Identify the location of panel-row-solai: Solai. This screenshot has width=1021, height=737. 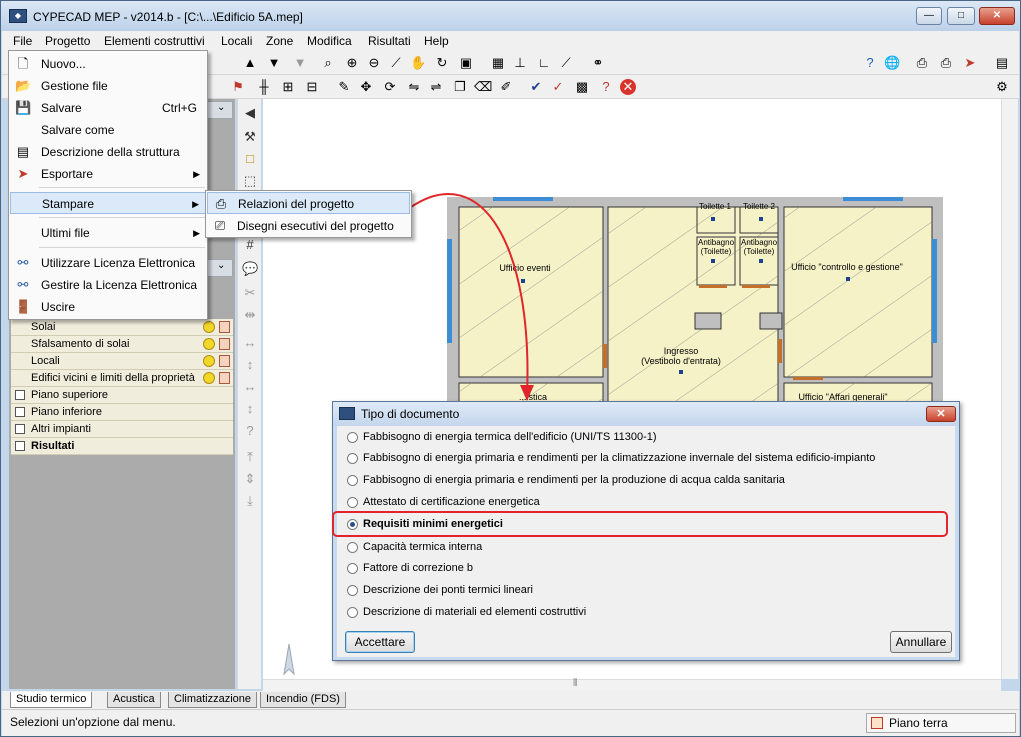
(122, 327).